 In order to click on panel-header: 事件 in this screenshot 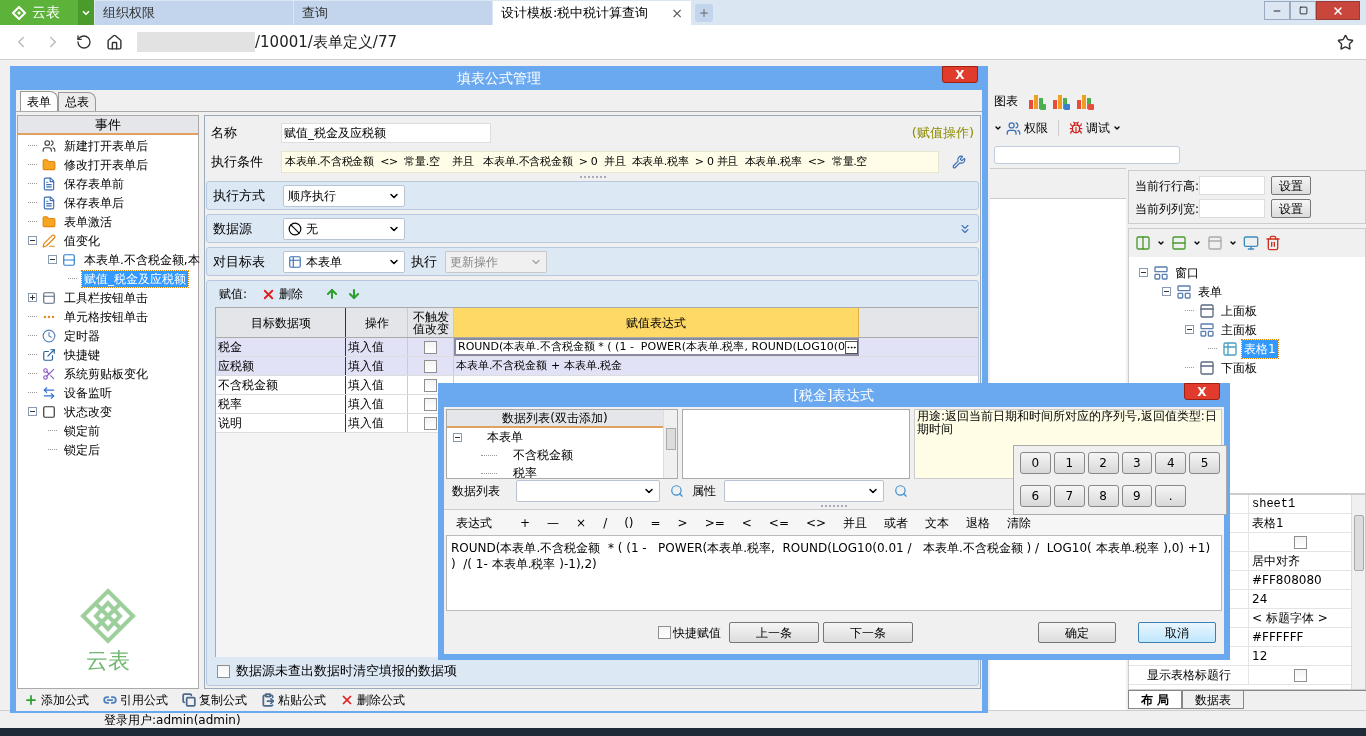, I will do `click(108, 125)`.